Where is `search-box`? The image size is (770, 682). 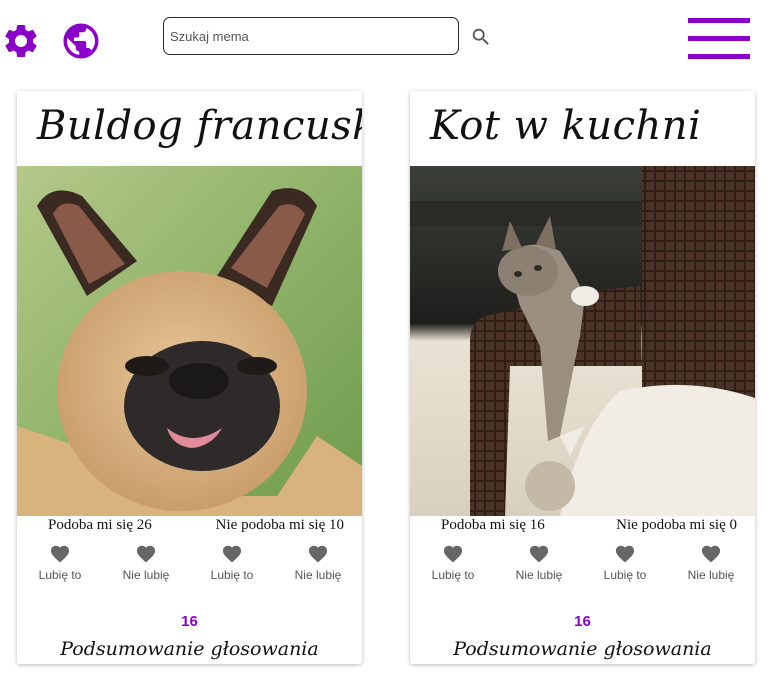 search-box is located at coordinates (311, 36).